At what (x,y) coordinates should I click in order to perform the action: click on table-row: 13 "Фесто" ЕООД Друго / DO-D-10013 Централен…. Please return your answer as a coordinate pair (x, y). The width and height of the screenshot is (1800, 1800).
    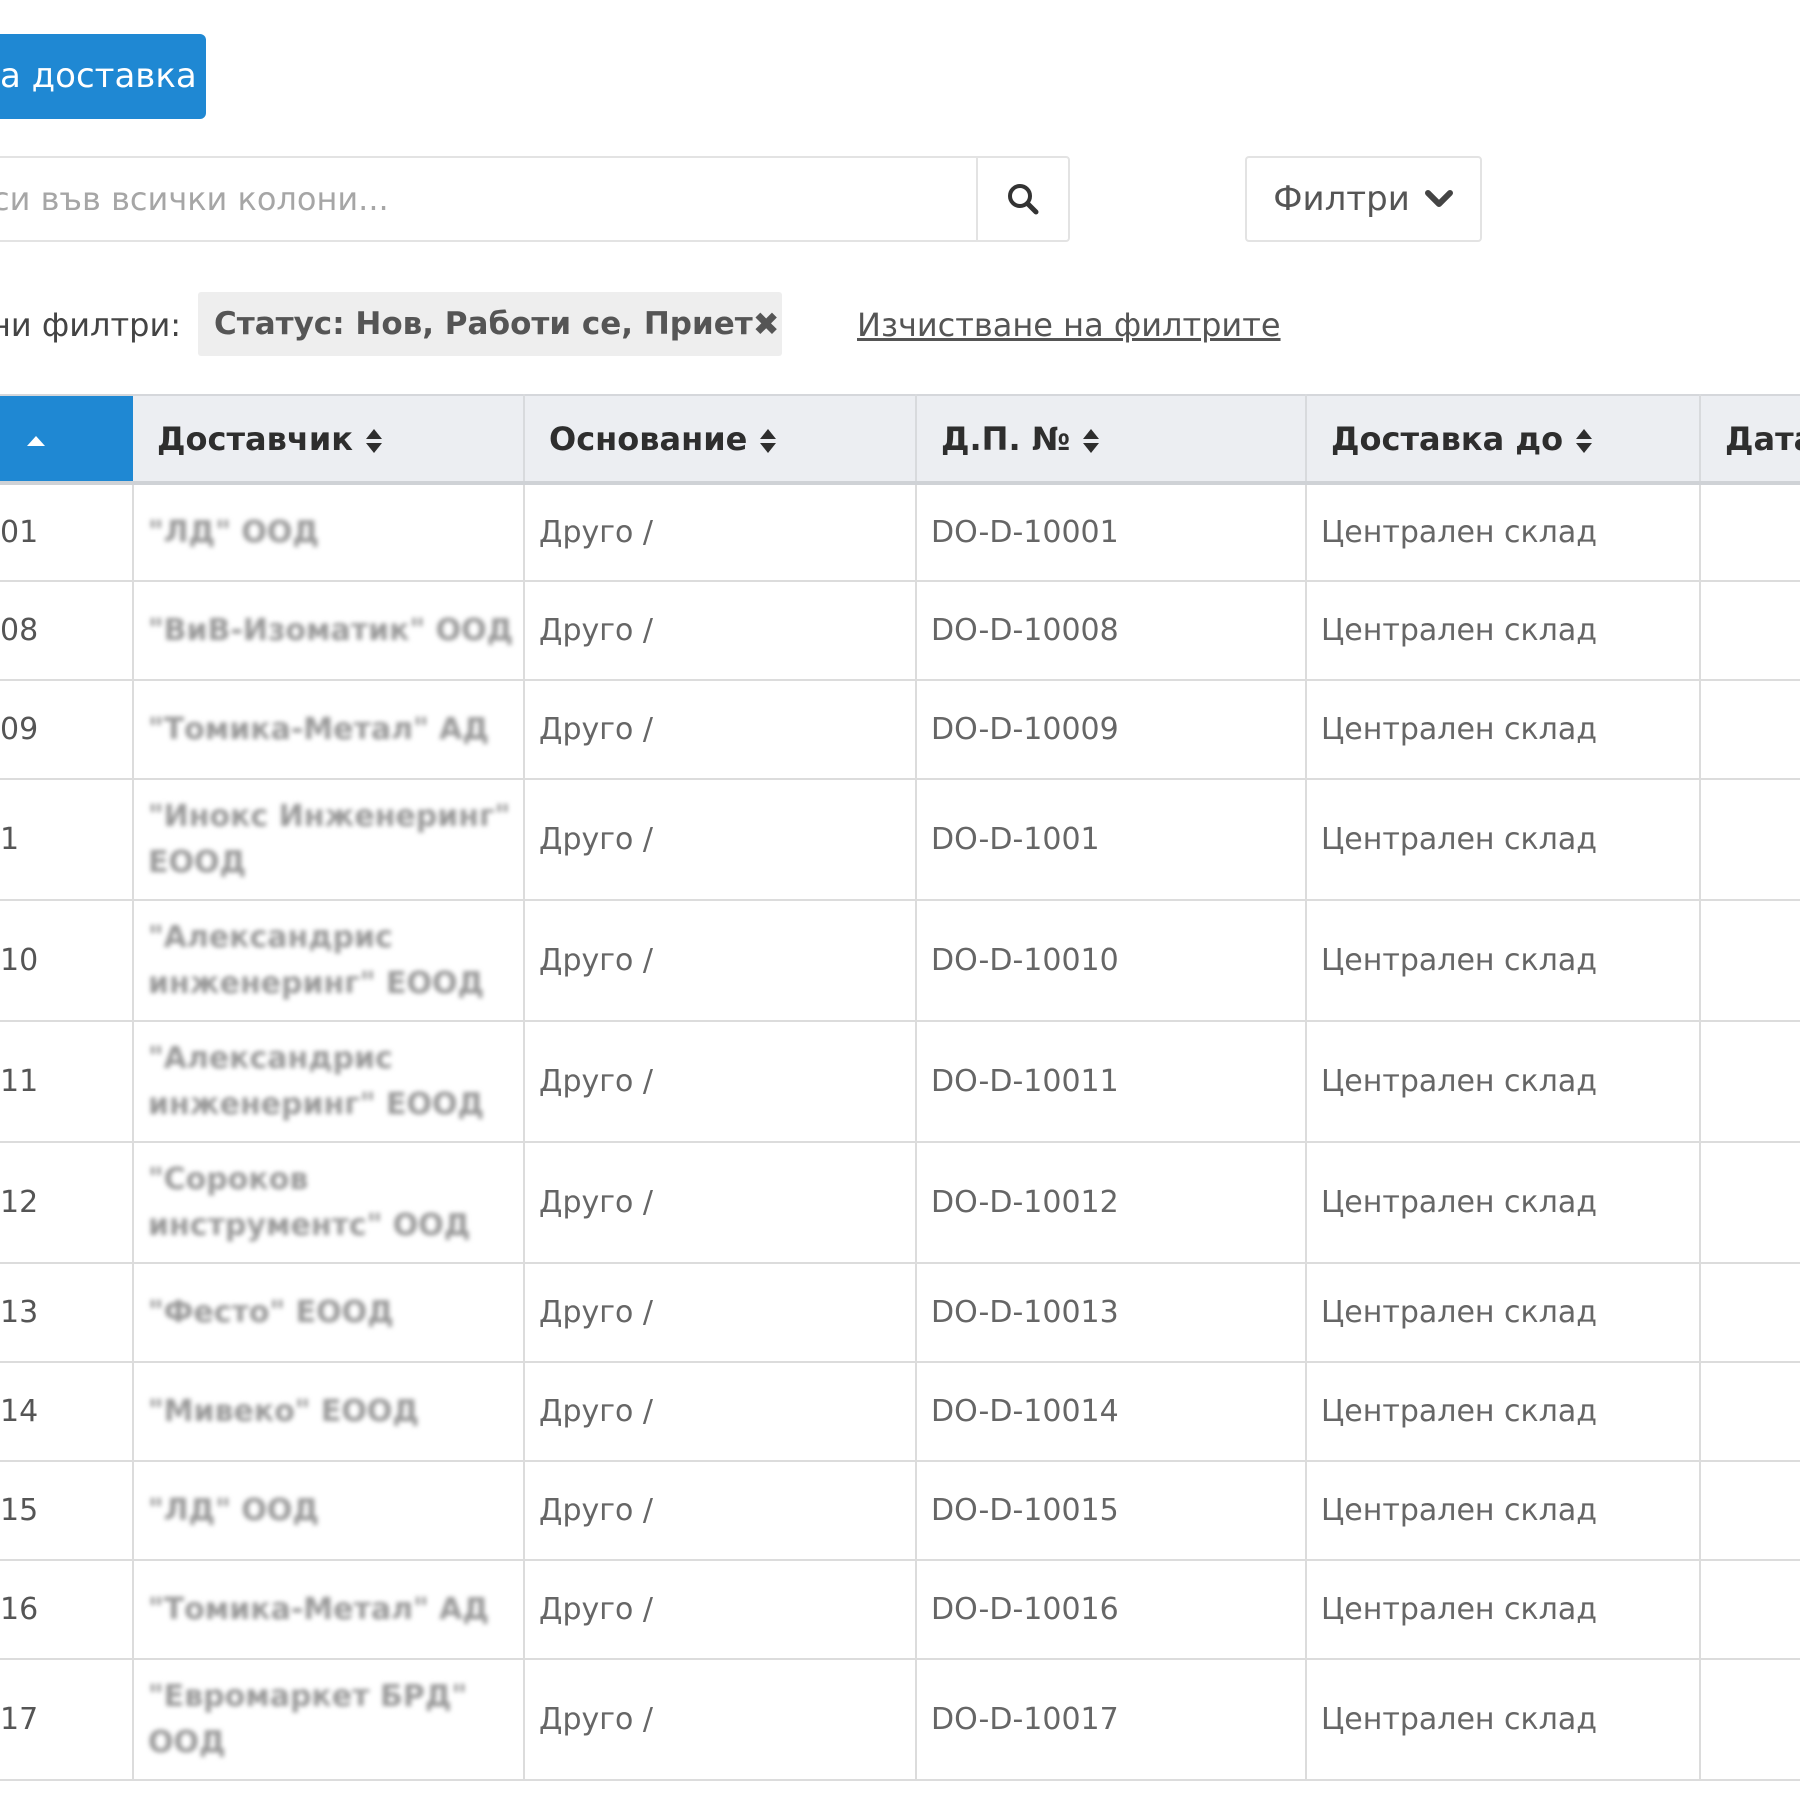
    Looking at the image, I should click on (900, 1313).